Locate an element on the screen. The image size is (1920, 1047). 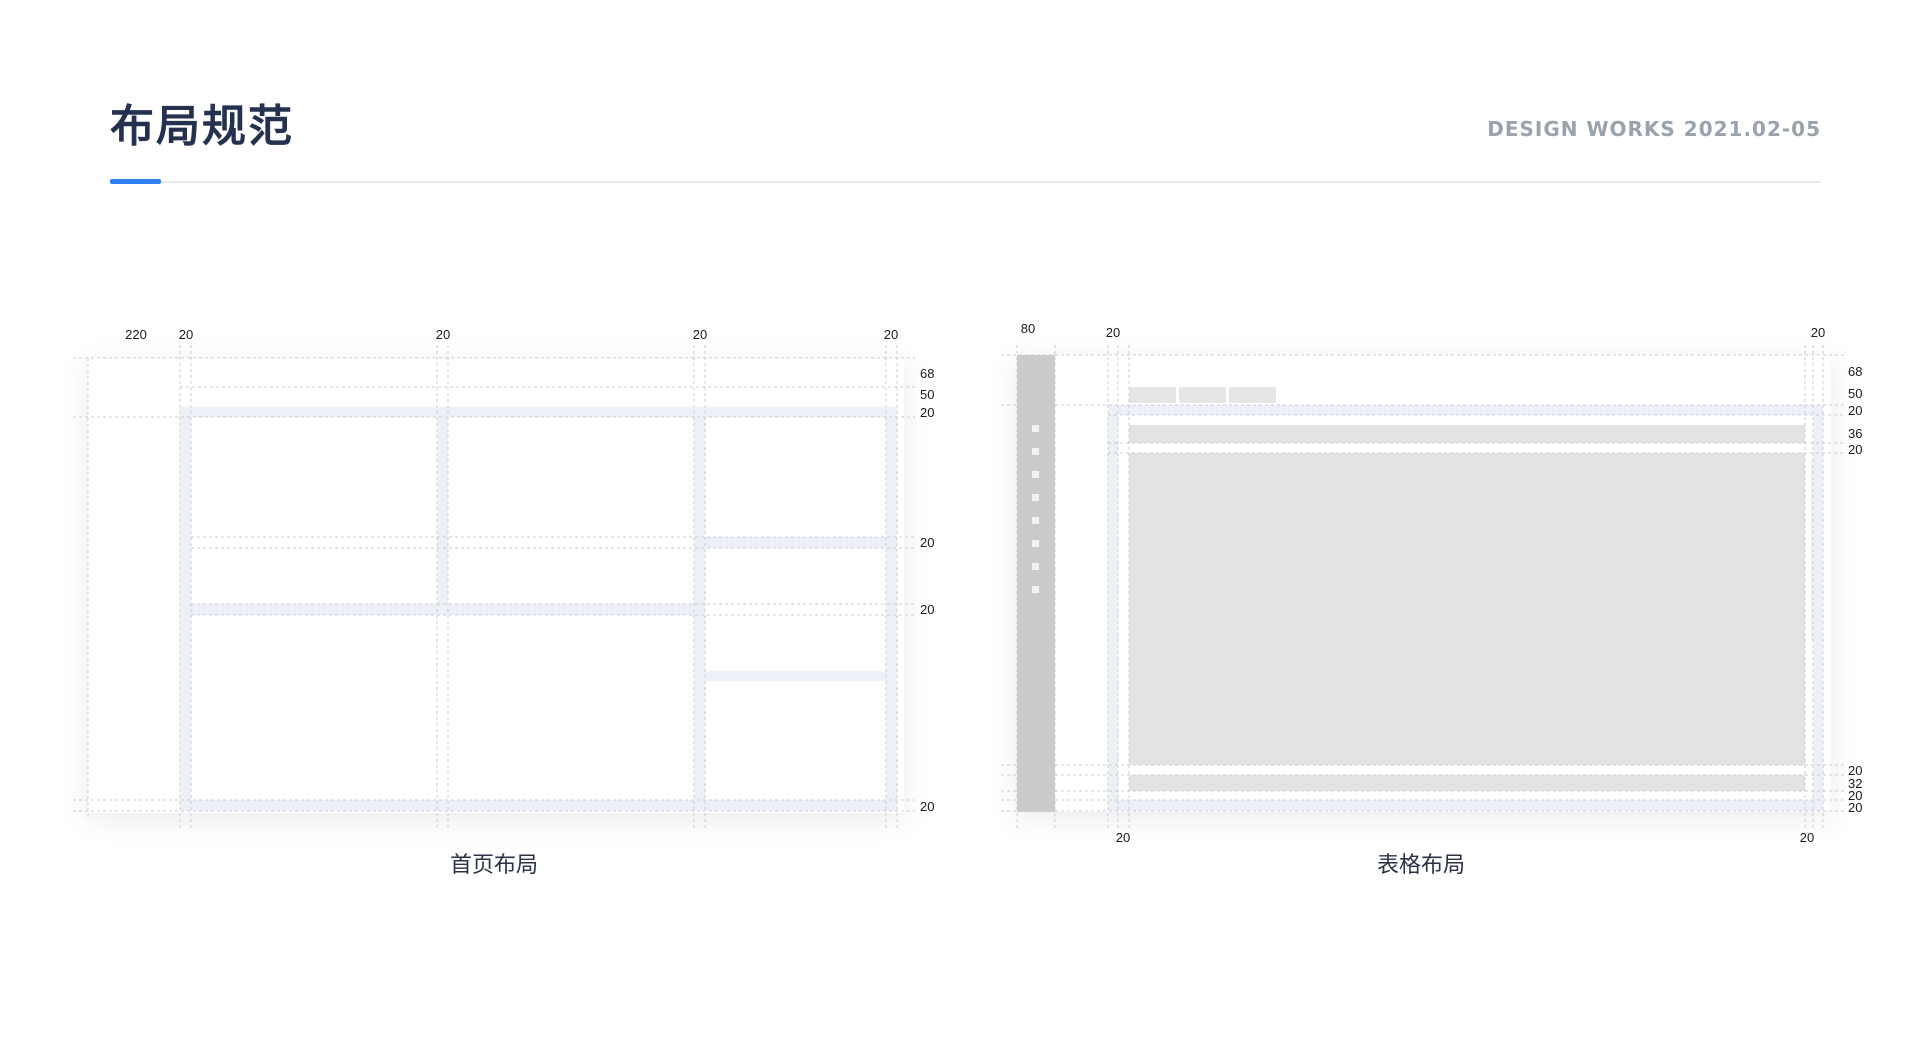
hp-right-label: 68 is located at coordinates (927, 373).